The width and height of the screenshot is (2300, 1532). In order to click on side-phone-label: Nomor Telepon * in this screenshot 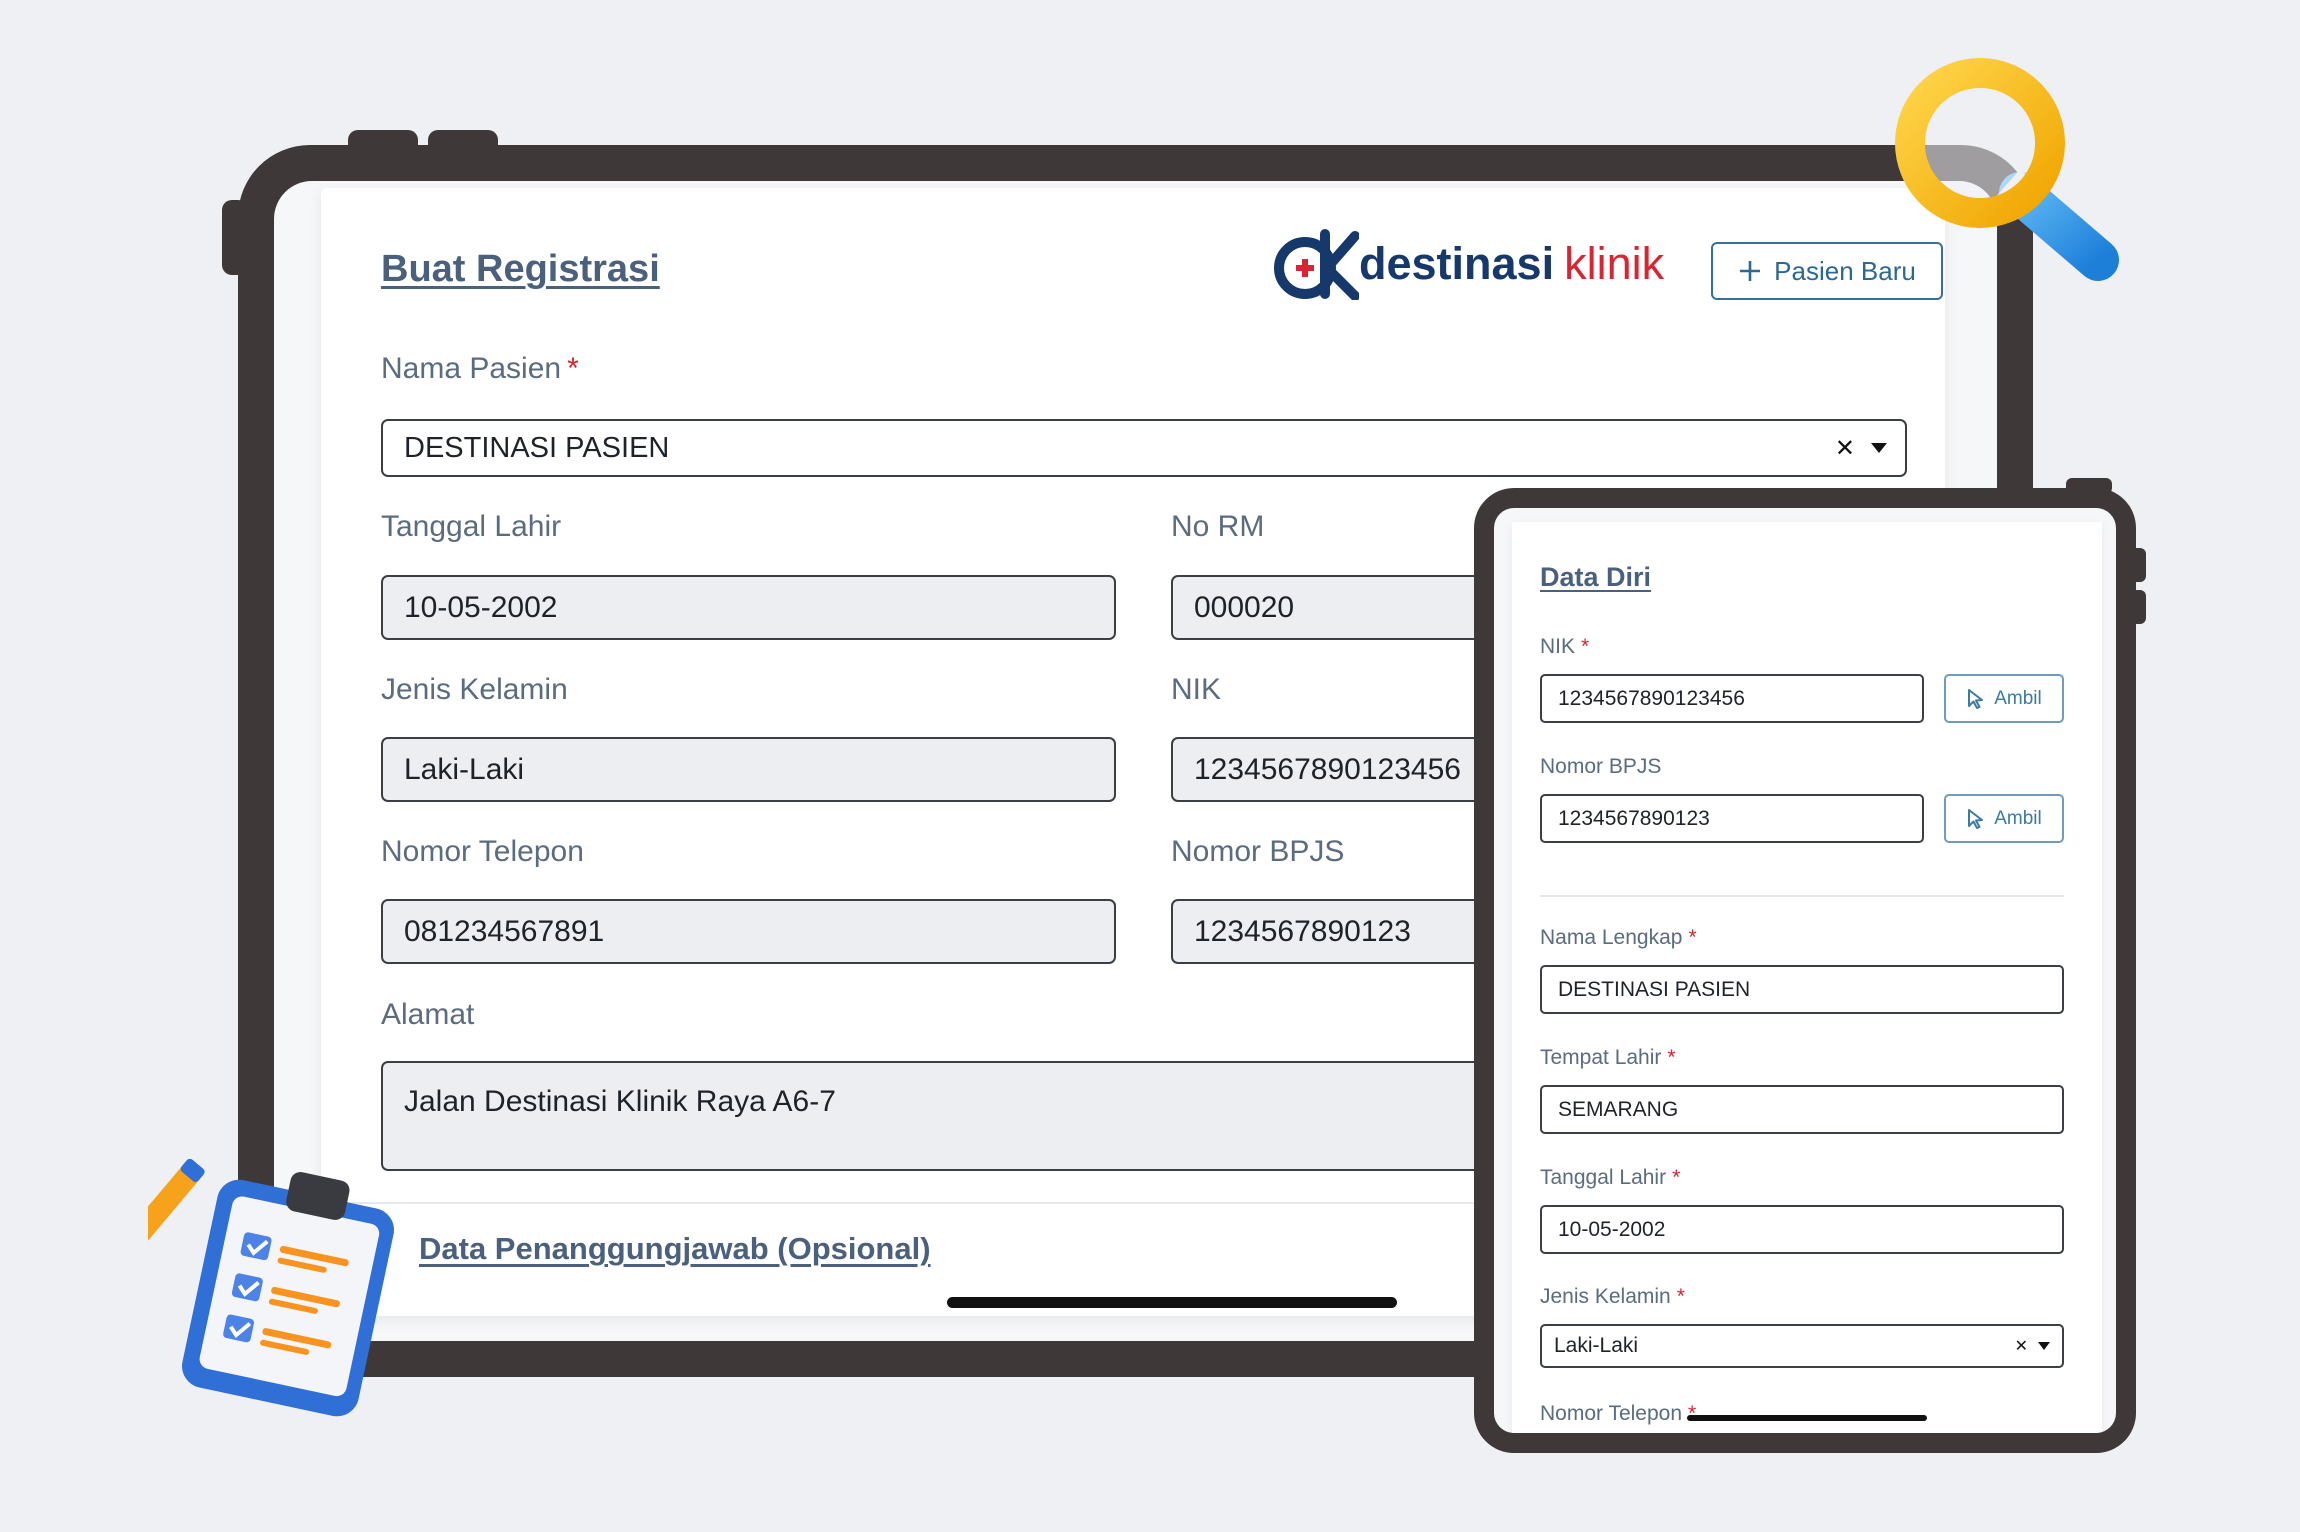, I will do `click(1618, 1414)`.